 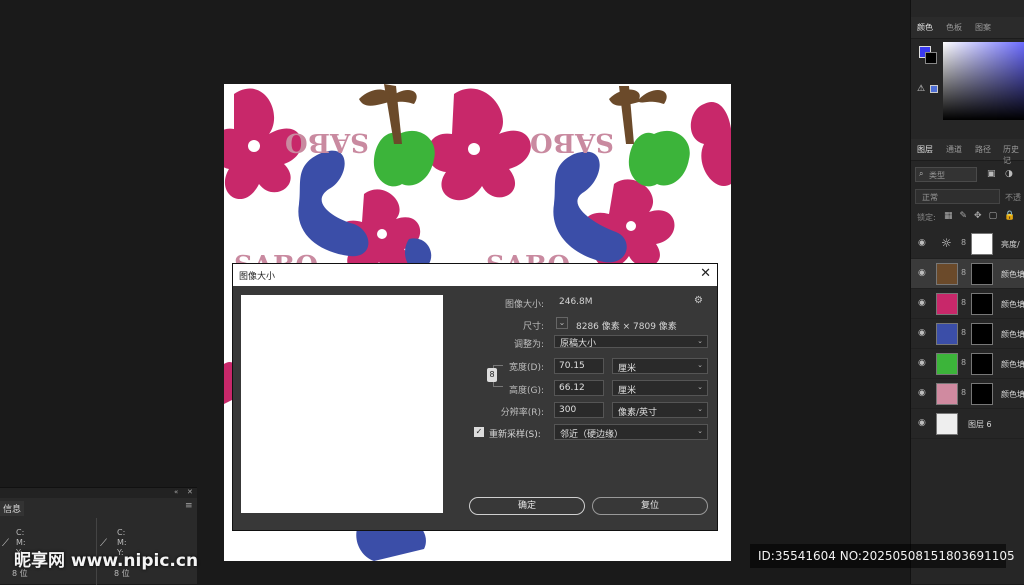 What do you see at coordinates (925, 149) in the screenshot?
I see `tab-layers: 图层` at bounding box center [925, 149].